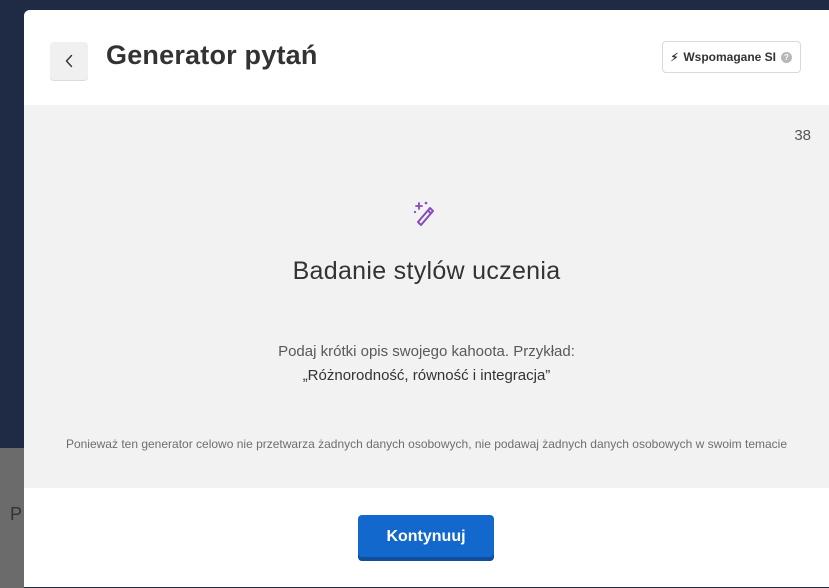 The height and width of the screenshot is (588, 829). I want to click on chevron-left-icon, so click(69, 61).